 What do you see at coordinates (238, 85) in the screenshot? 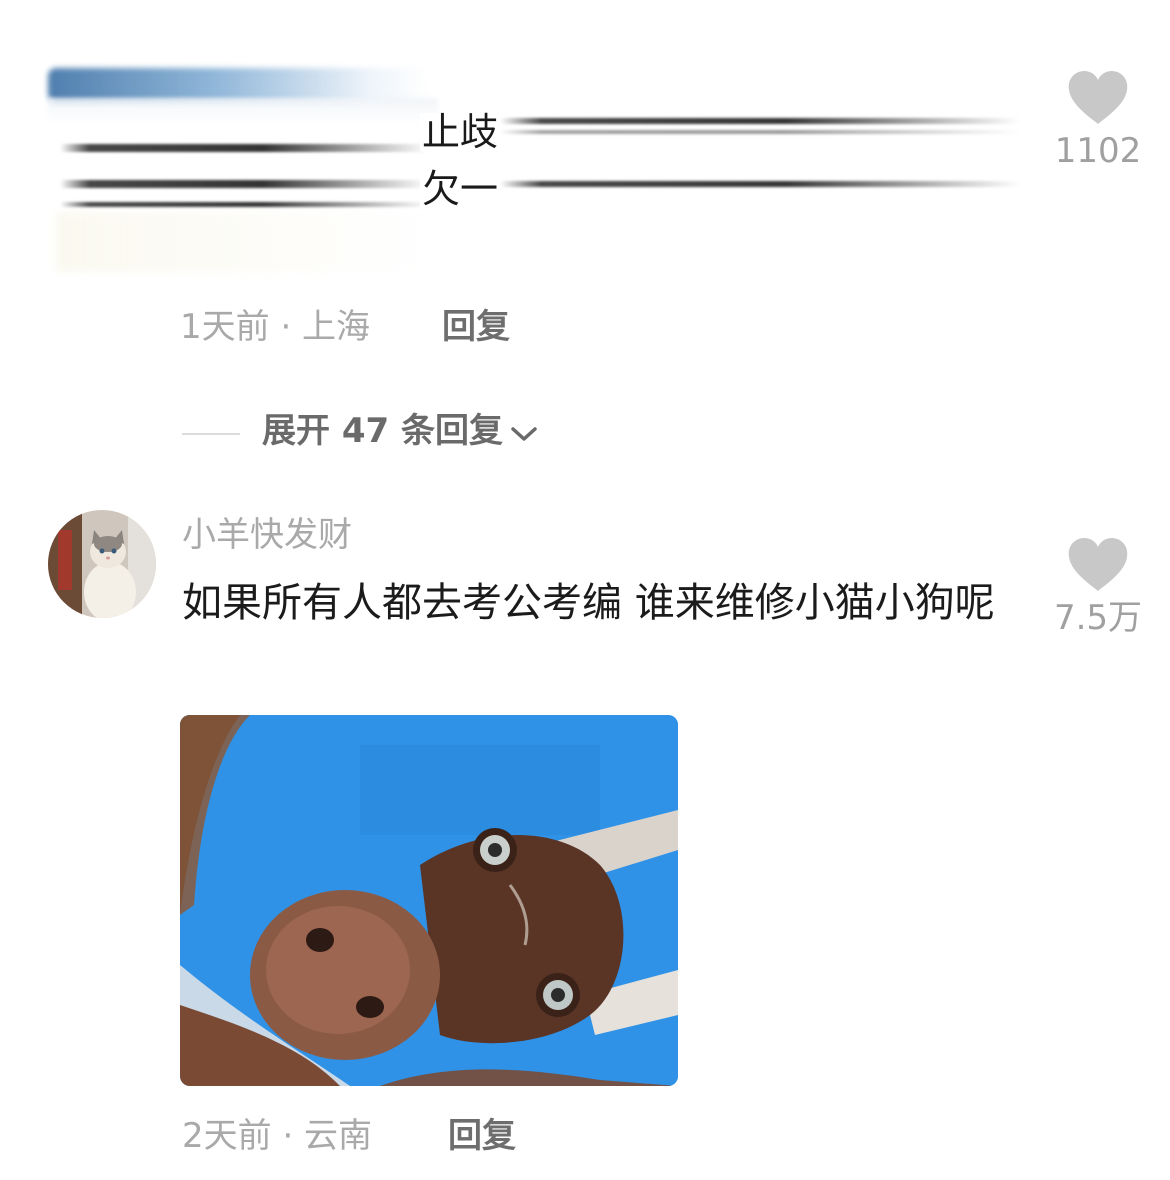
I see `obscured-username-band` at bounding box center [238, 85].